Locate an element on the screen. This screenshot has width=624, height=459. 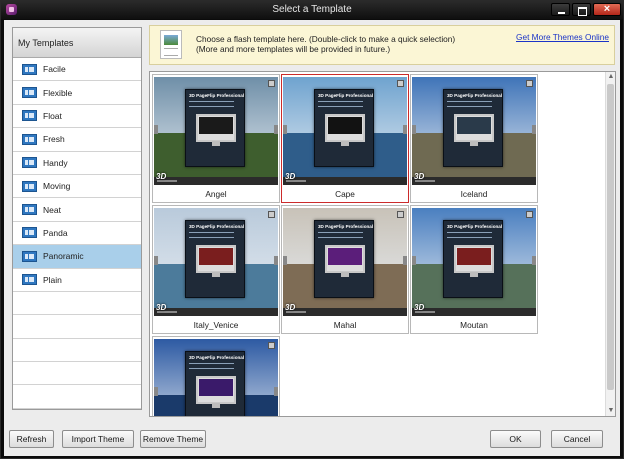
my-templates-header: My Templates is located at coordinates (77, 43).